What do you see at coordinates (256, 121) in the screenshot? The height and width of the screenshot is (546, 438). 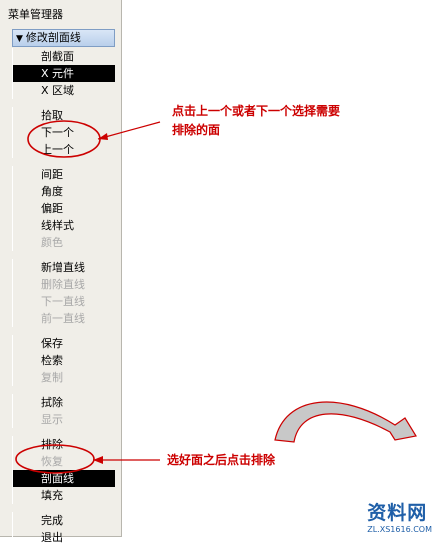 I see `annotation-select-face: 点击上一个或者下一个选择需要 排除的面` at bounding box center [256, 121].